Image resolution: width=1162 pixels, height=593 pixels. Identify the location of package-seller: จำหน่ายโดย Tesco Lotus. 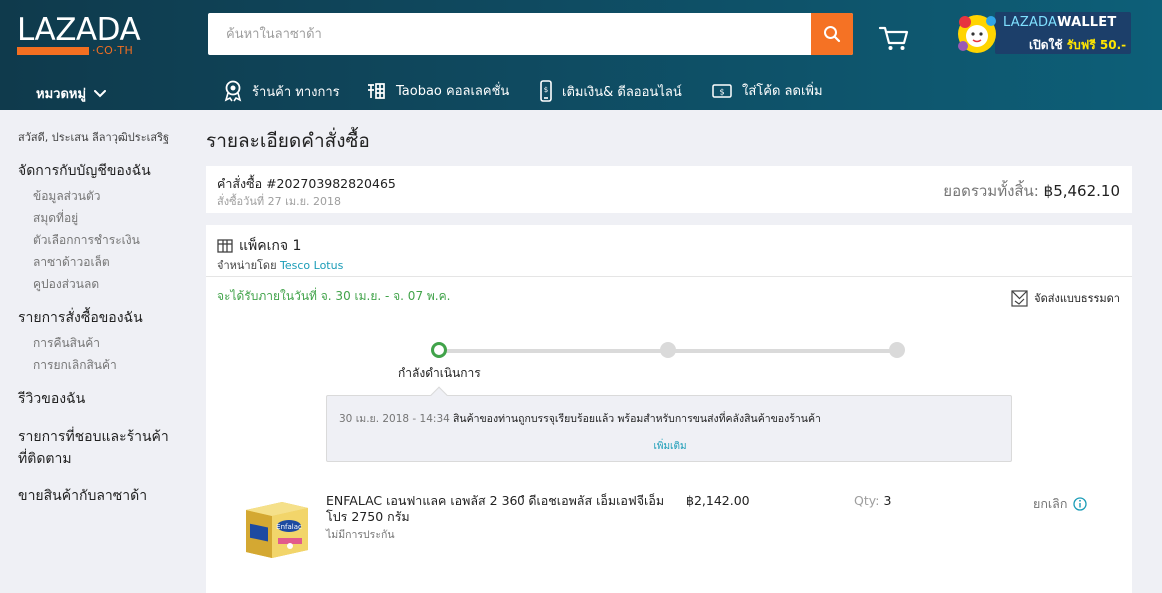
(280, 265).